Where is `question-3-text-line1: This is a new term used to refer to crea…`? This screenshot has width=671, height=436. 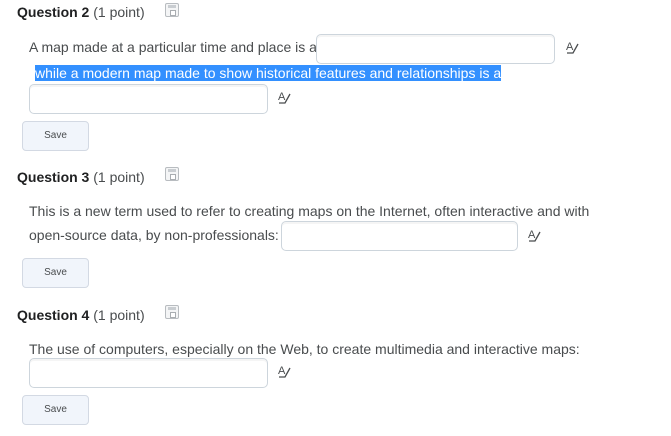 question-3-text-line1: This is a new term used to refer to crea… is located at coordinates (309, 211).